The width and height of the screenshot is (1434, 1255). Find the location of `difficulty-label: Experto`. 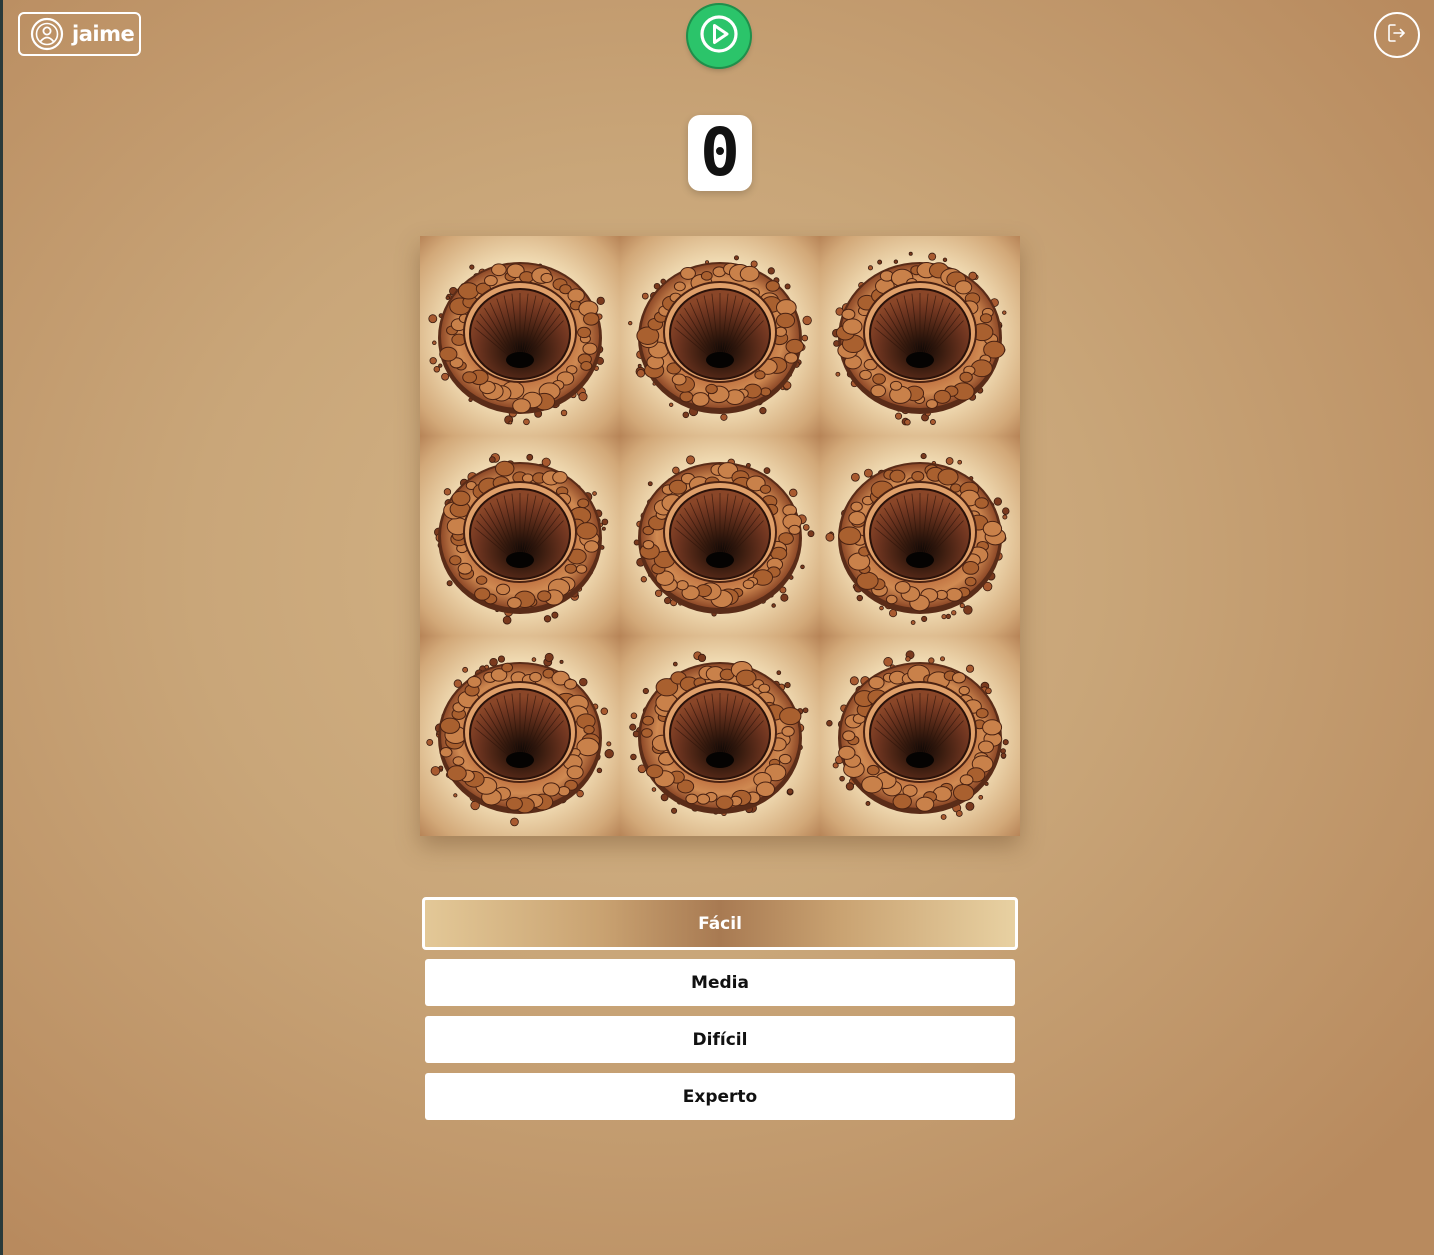

difficulty-label: Experto is located at coordinates (720, 1096).